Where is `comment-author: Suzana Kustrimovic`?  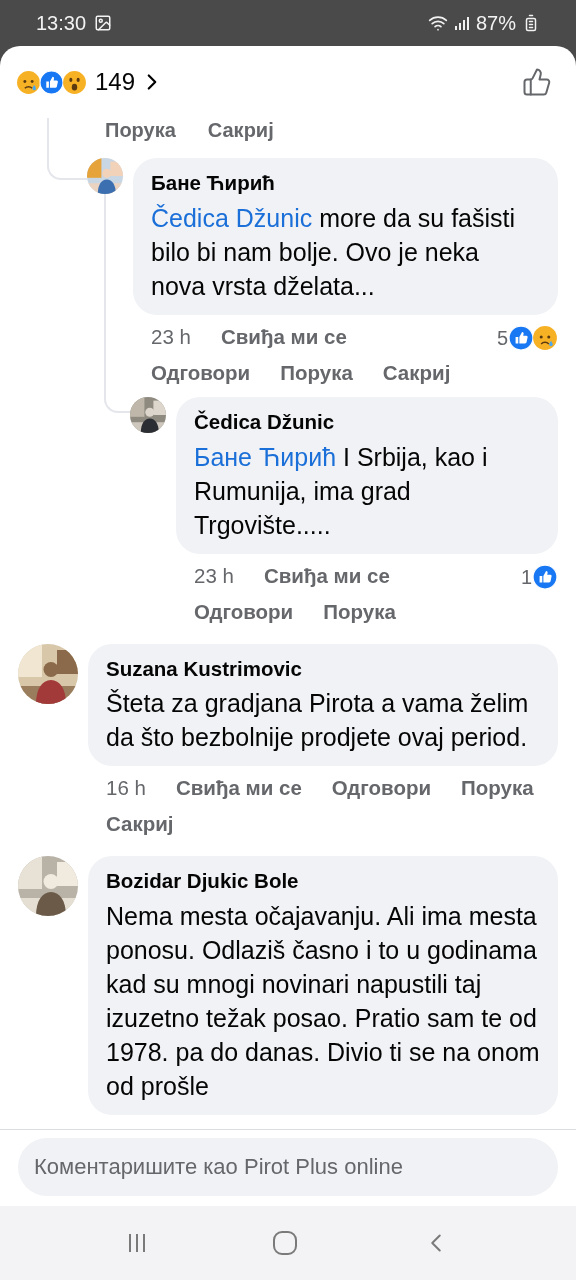
comment-author: Suzana Kustrimovic is located at coordinates (323, 669).